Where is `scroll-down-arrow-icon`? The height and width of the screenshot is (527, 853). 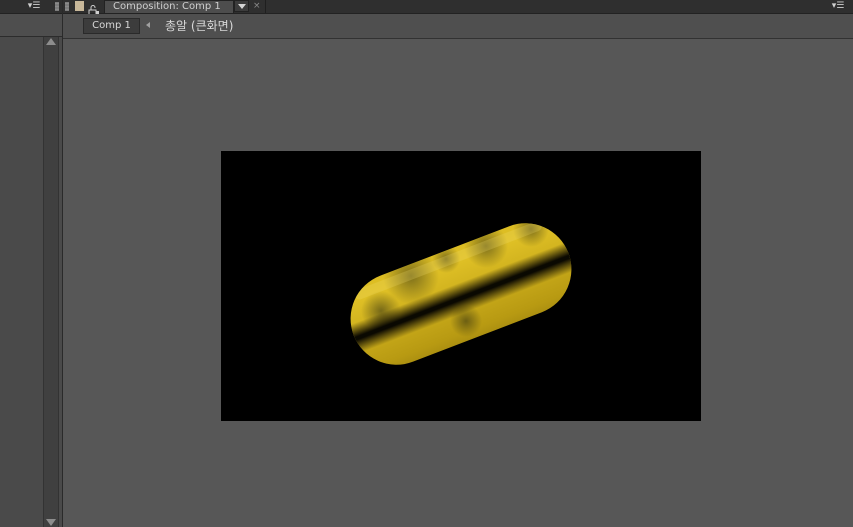
scroll-down-arrow-icon is located at coordinates (51, 522).